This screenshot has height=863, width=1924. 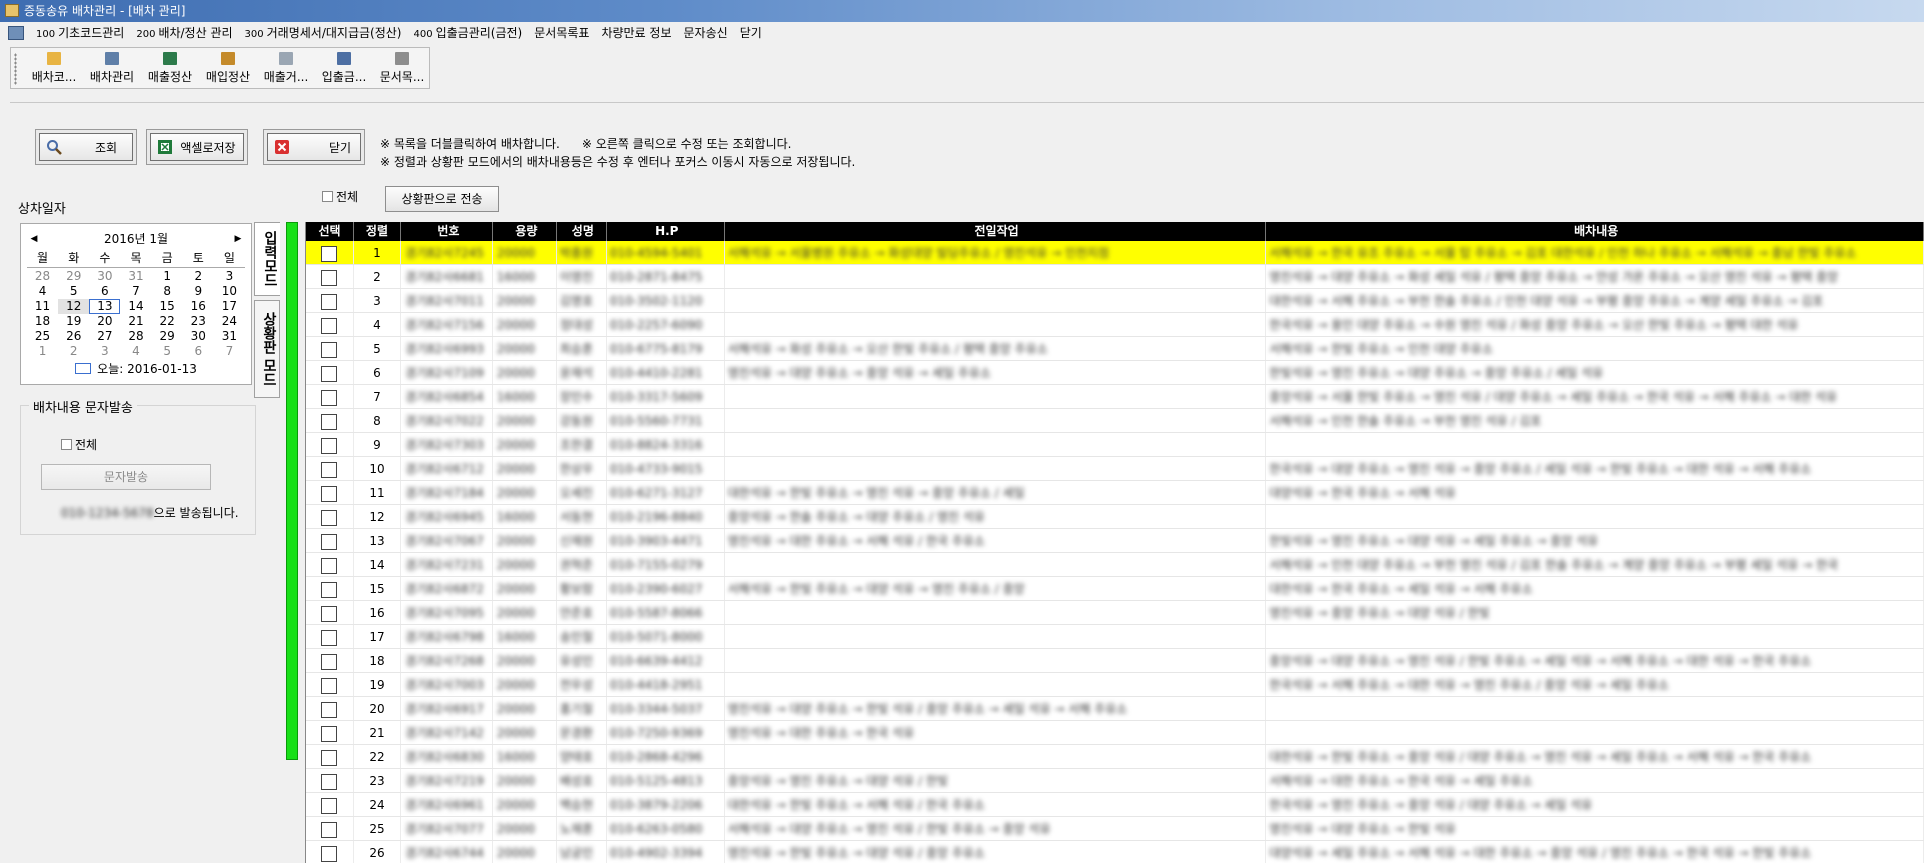 What do you see at coordinates (79, 444) in the screenshot?
I see `sms-all-checkbox: 전체` at bounding box center [79, 444].